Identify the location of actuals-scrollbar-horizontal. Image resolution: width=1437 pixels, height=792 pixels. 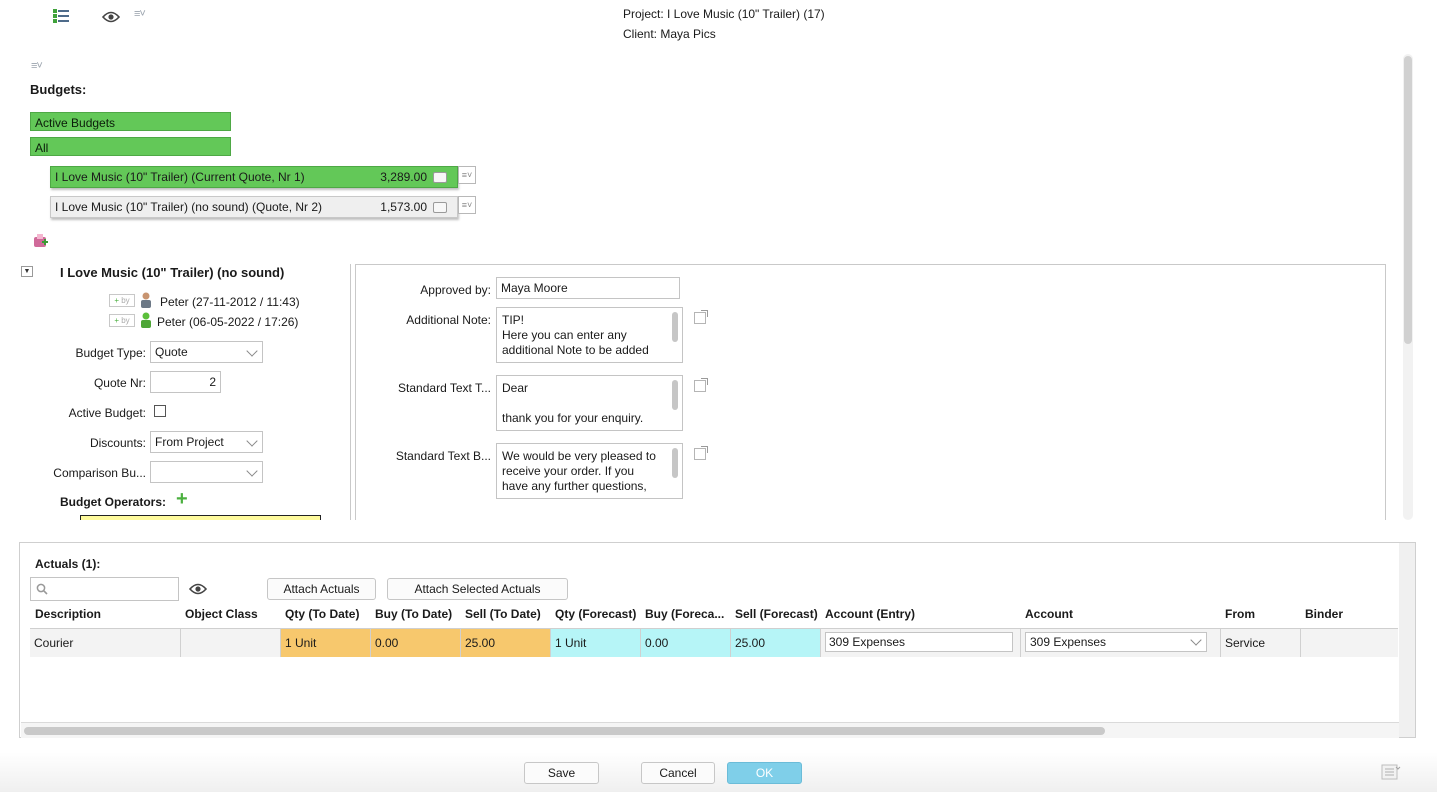
(564, 731).